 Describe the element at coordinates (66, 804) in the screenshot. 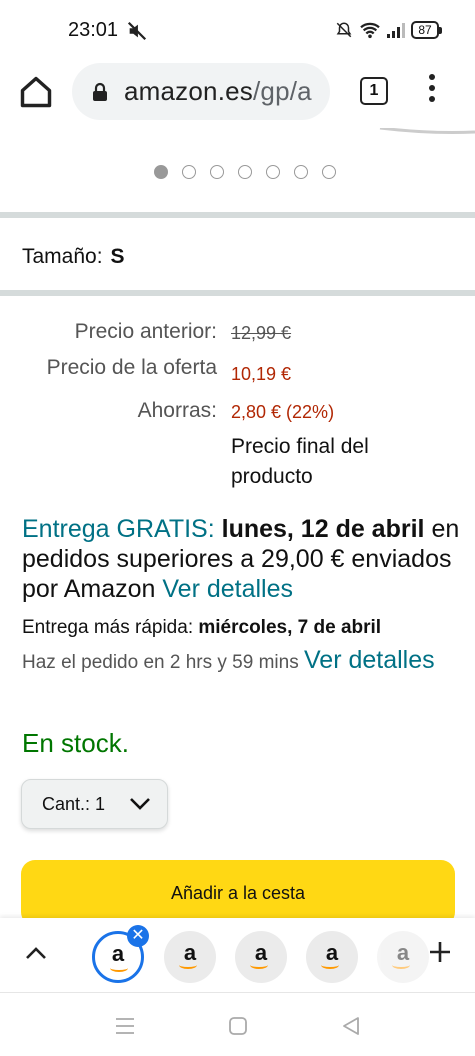

I see `quantity-label: Cant.:` at that location.